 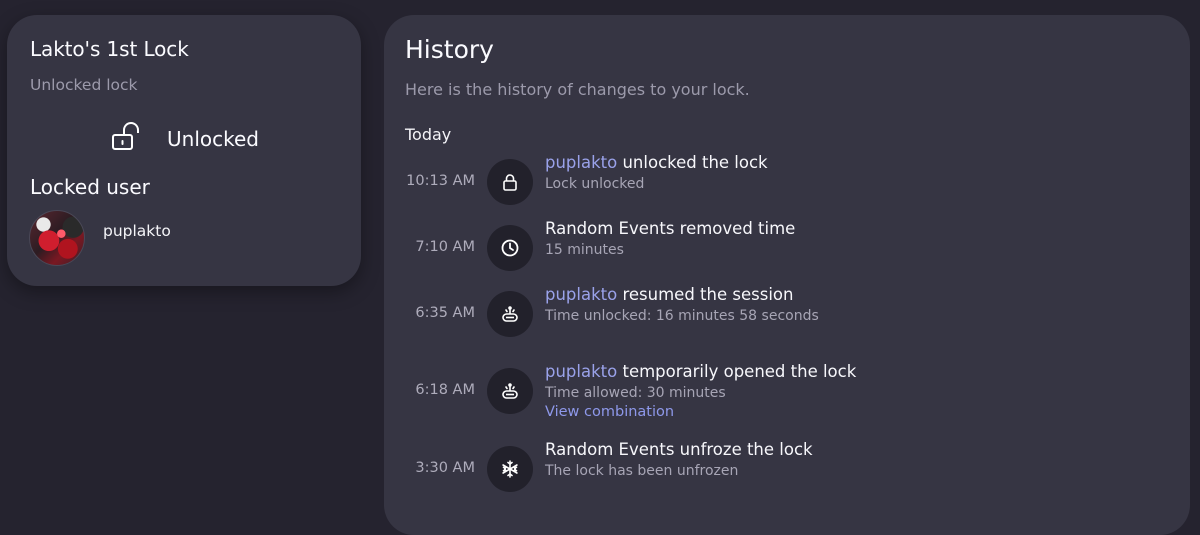 I want to click on event-text: Random Events removed time 15 minutes, so click(x=670, y=238).